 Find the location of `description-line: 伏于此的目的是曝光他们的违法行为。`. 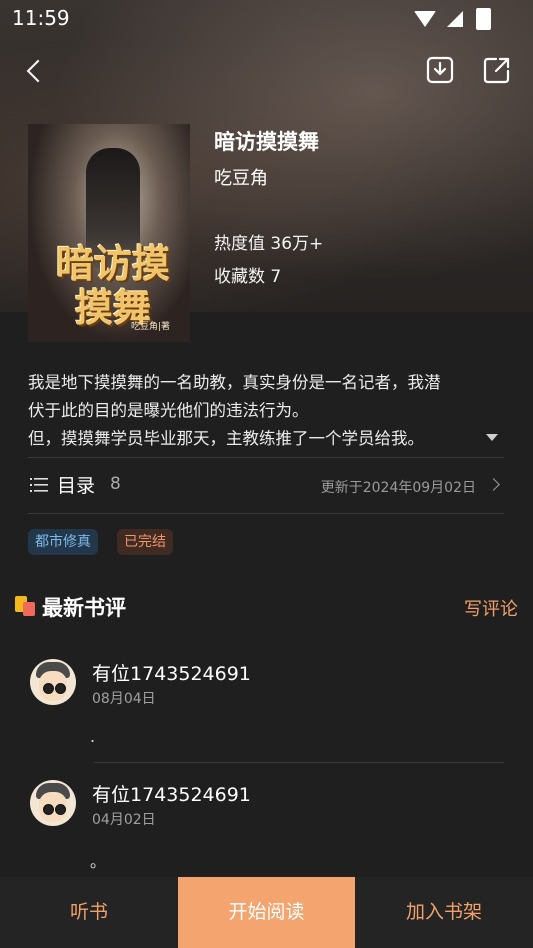

description-line: 伏于此的目的是曝光他们的违法行为。 is located at coordinates (168, 410).